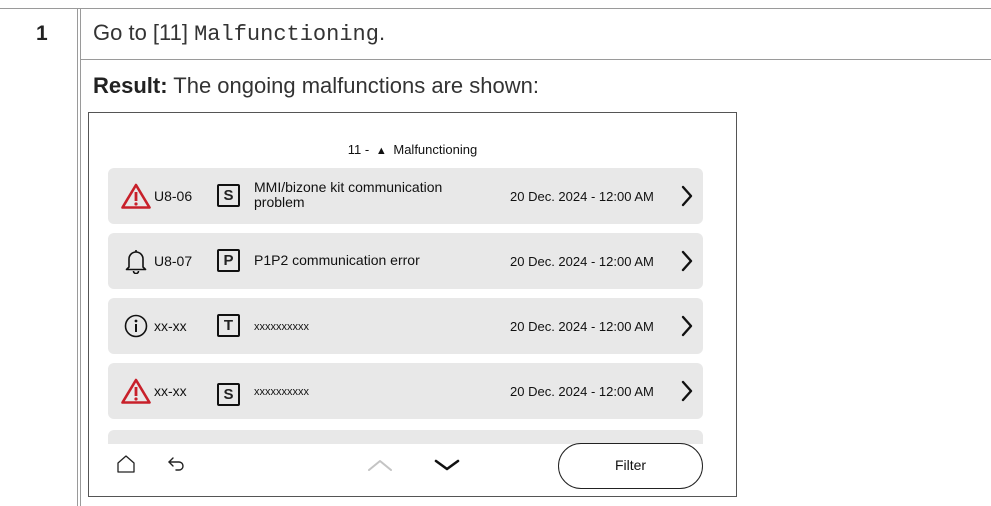 The width and height of the screenshot is (991, 506). Describe the element at coordinates (630, 466) in the screenshot. I see `filter-button: Filter` at that location.